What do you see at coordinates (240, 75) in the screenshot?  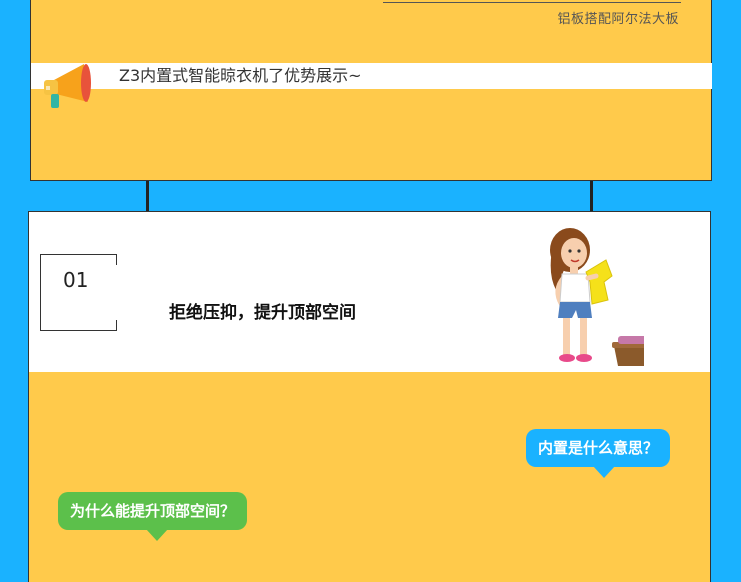 I see `banner-text: Z3内置式智能晾衣机了优势展示~` at bounding box center [240, 75].